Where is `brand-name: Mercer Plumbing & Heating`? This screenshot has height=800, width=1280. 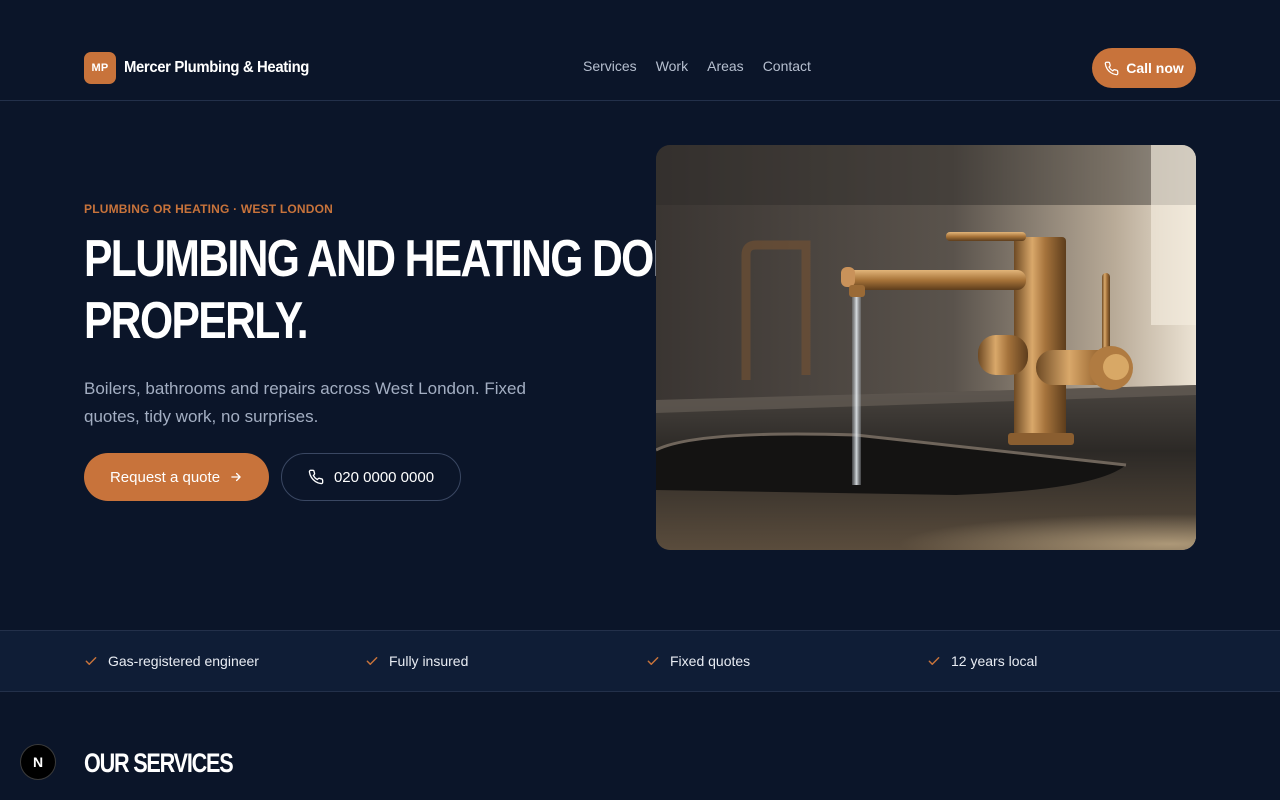 brand-name: Mercer Plumbing & Heating is located at coordinates (217, 67).